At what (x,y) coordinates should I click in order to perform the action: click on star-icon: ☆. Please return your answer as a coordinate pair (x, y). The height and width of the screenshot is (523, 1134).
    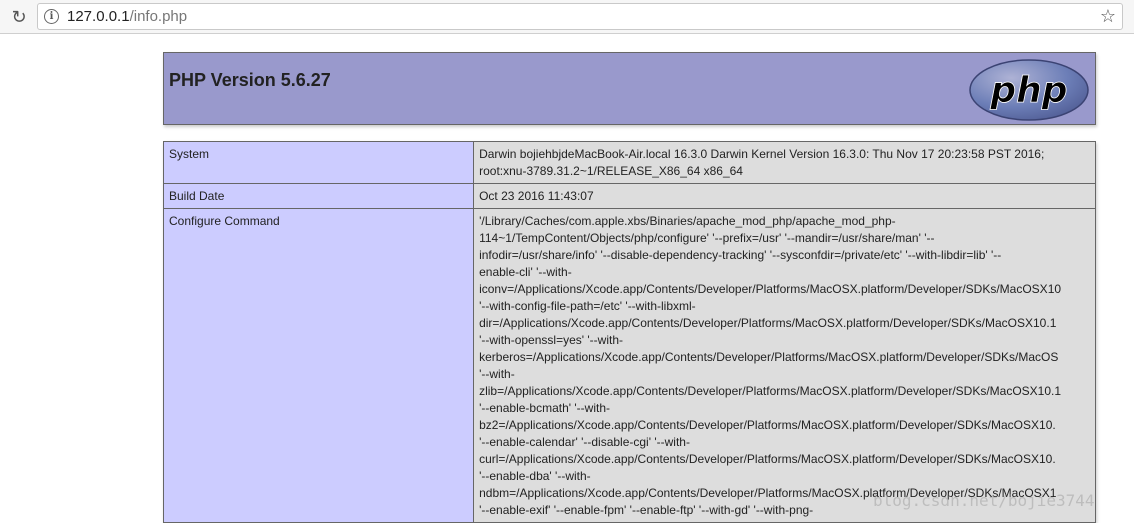
    Looking at the image, I should click on (1108, 16).